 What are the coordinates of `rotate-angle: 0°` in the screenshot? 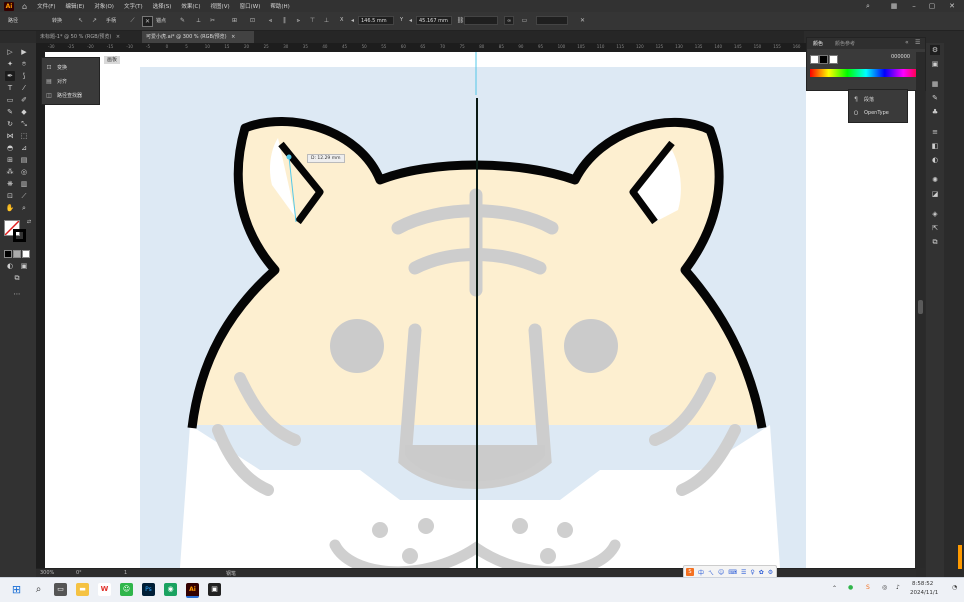 It's located at (79, 573).